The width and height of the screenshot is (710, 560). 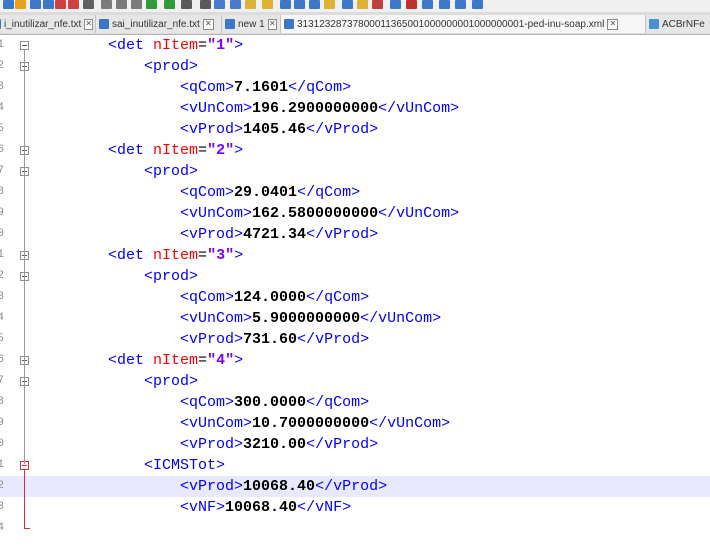 What do you see at coordinates (355, 360) in the screenshot?
I see `code-line: 16 <det nItem="4">` at bounding box center [355, 360].